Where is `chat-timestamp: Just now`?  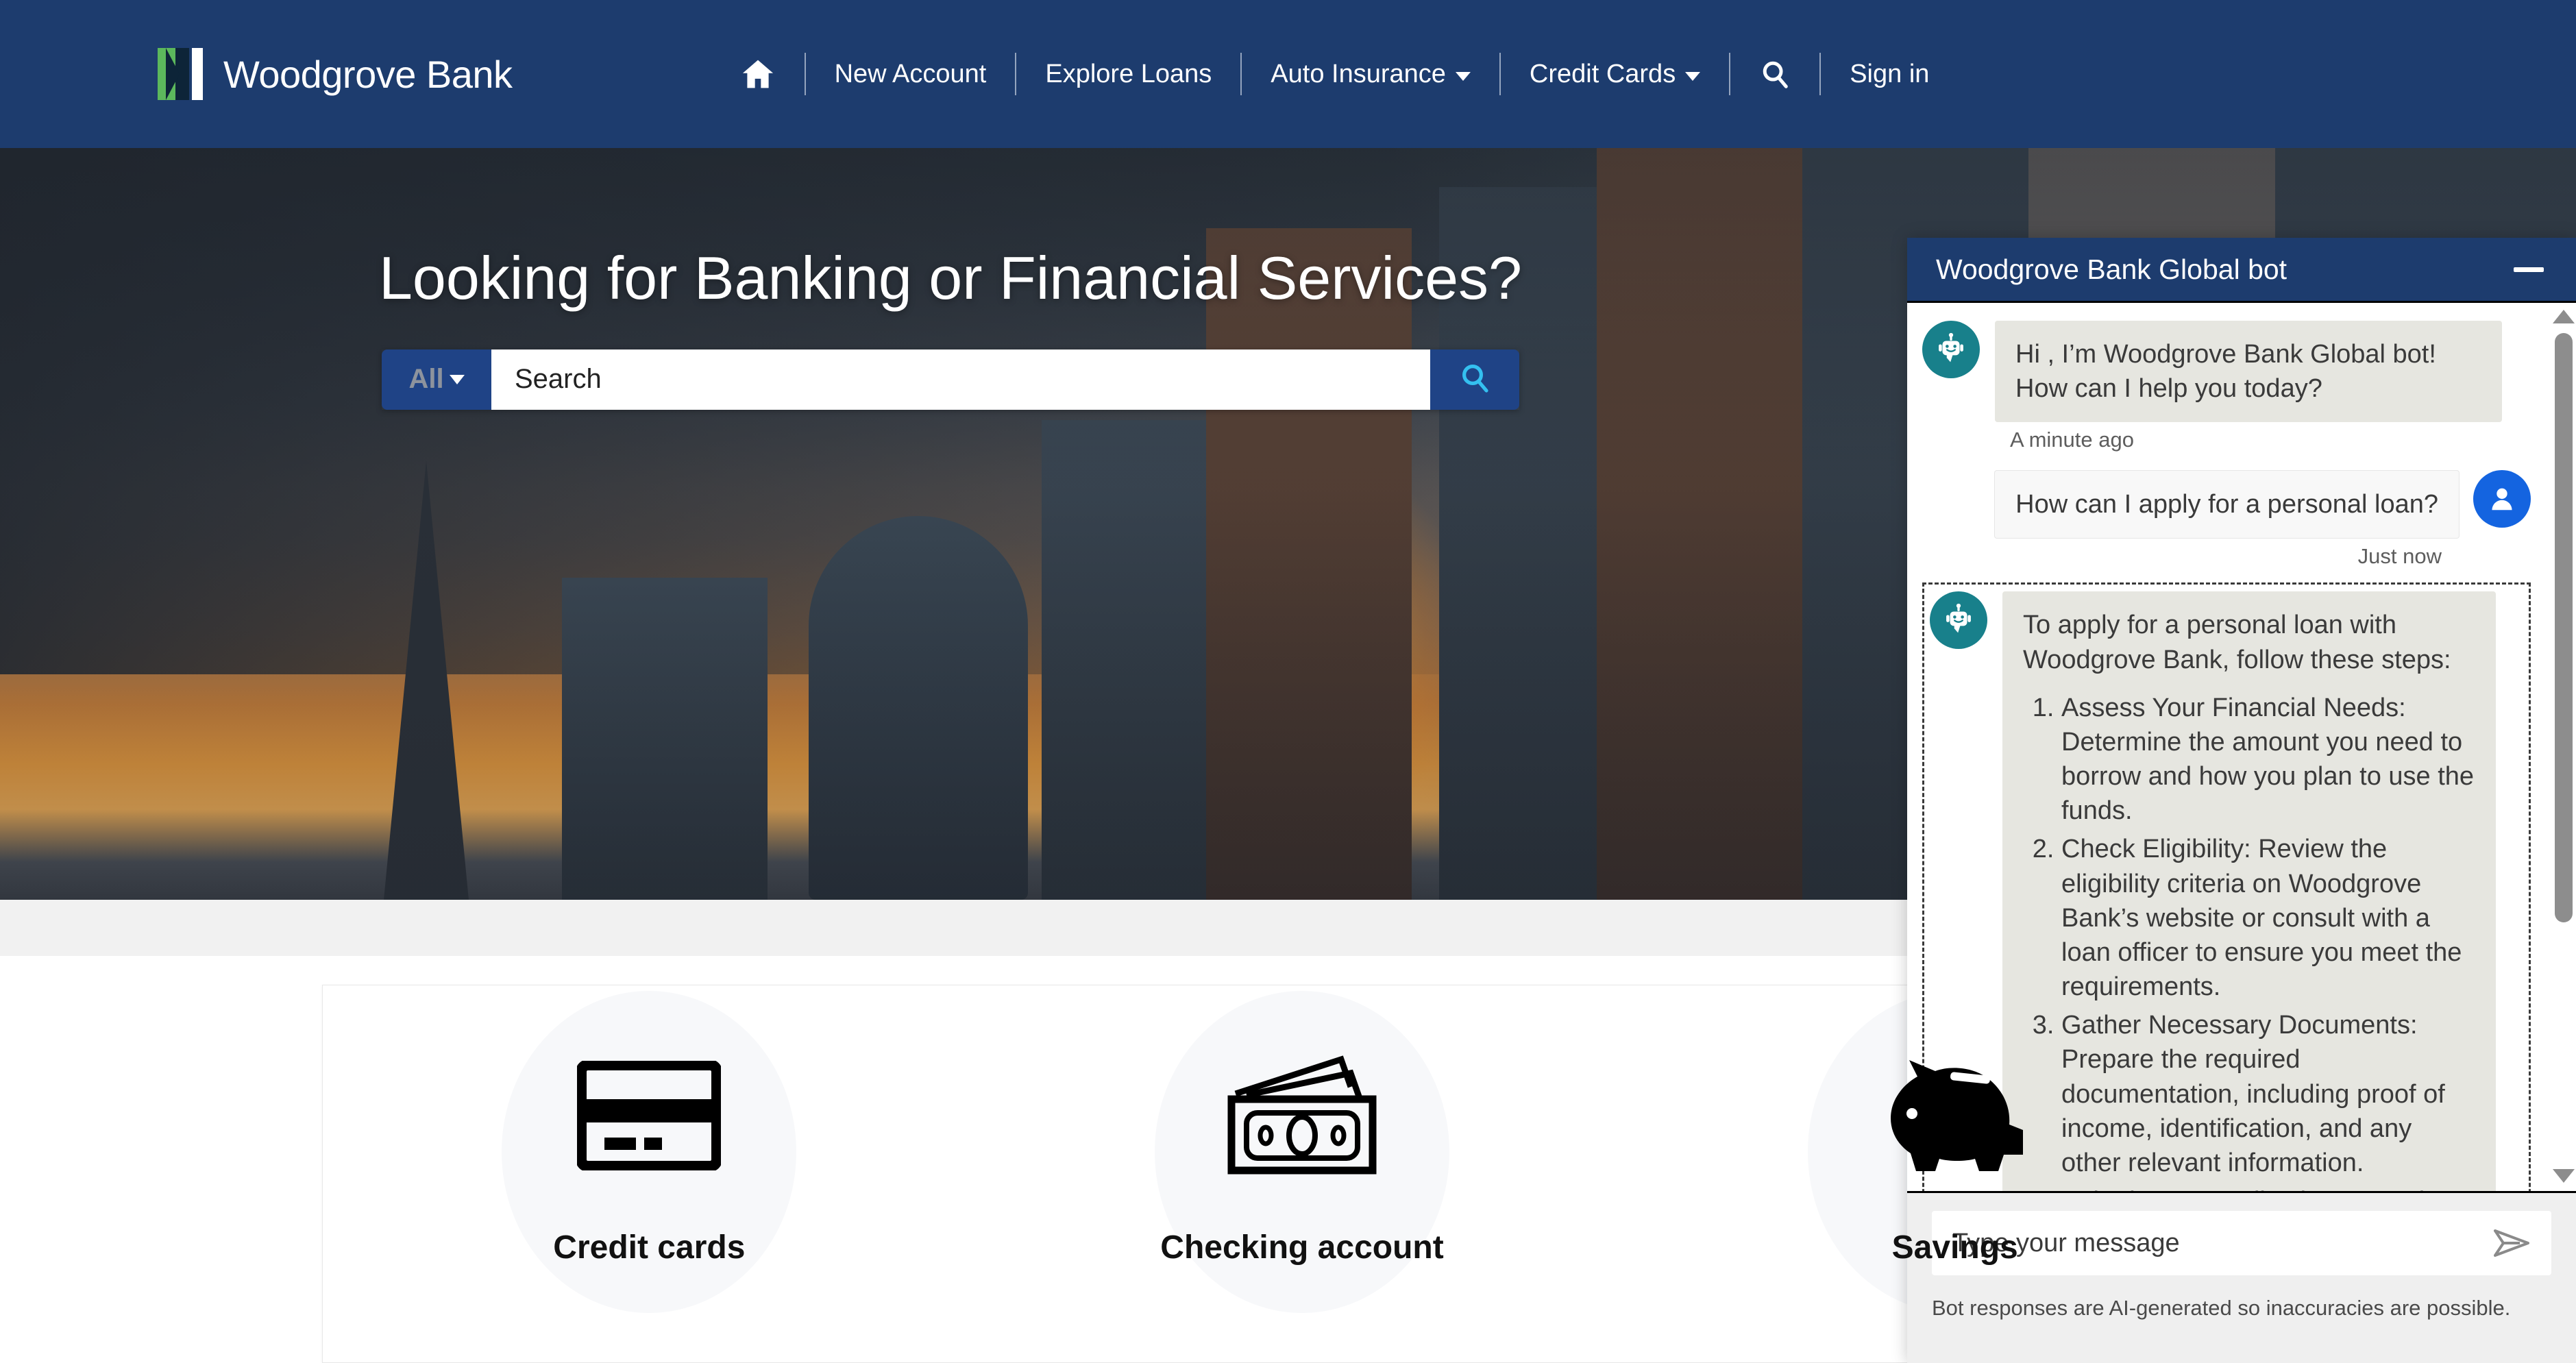 chat-timestamp: Just now is located at coordinates (2400, 556).